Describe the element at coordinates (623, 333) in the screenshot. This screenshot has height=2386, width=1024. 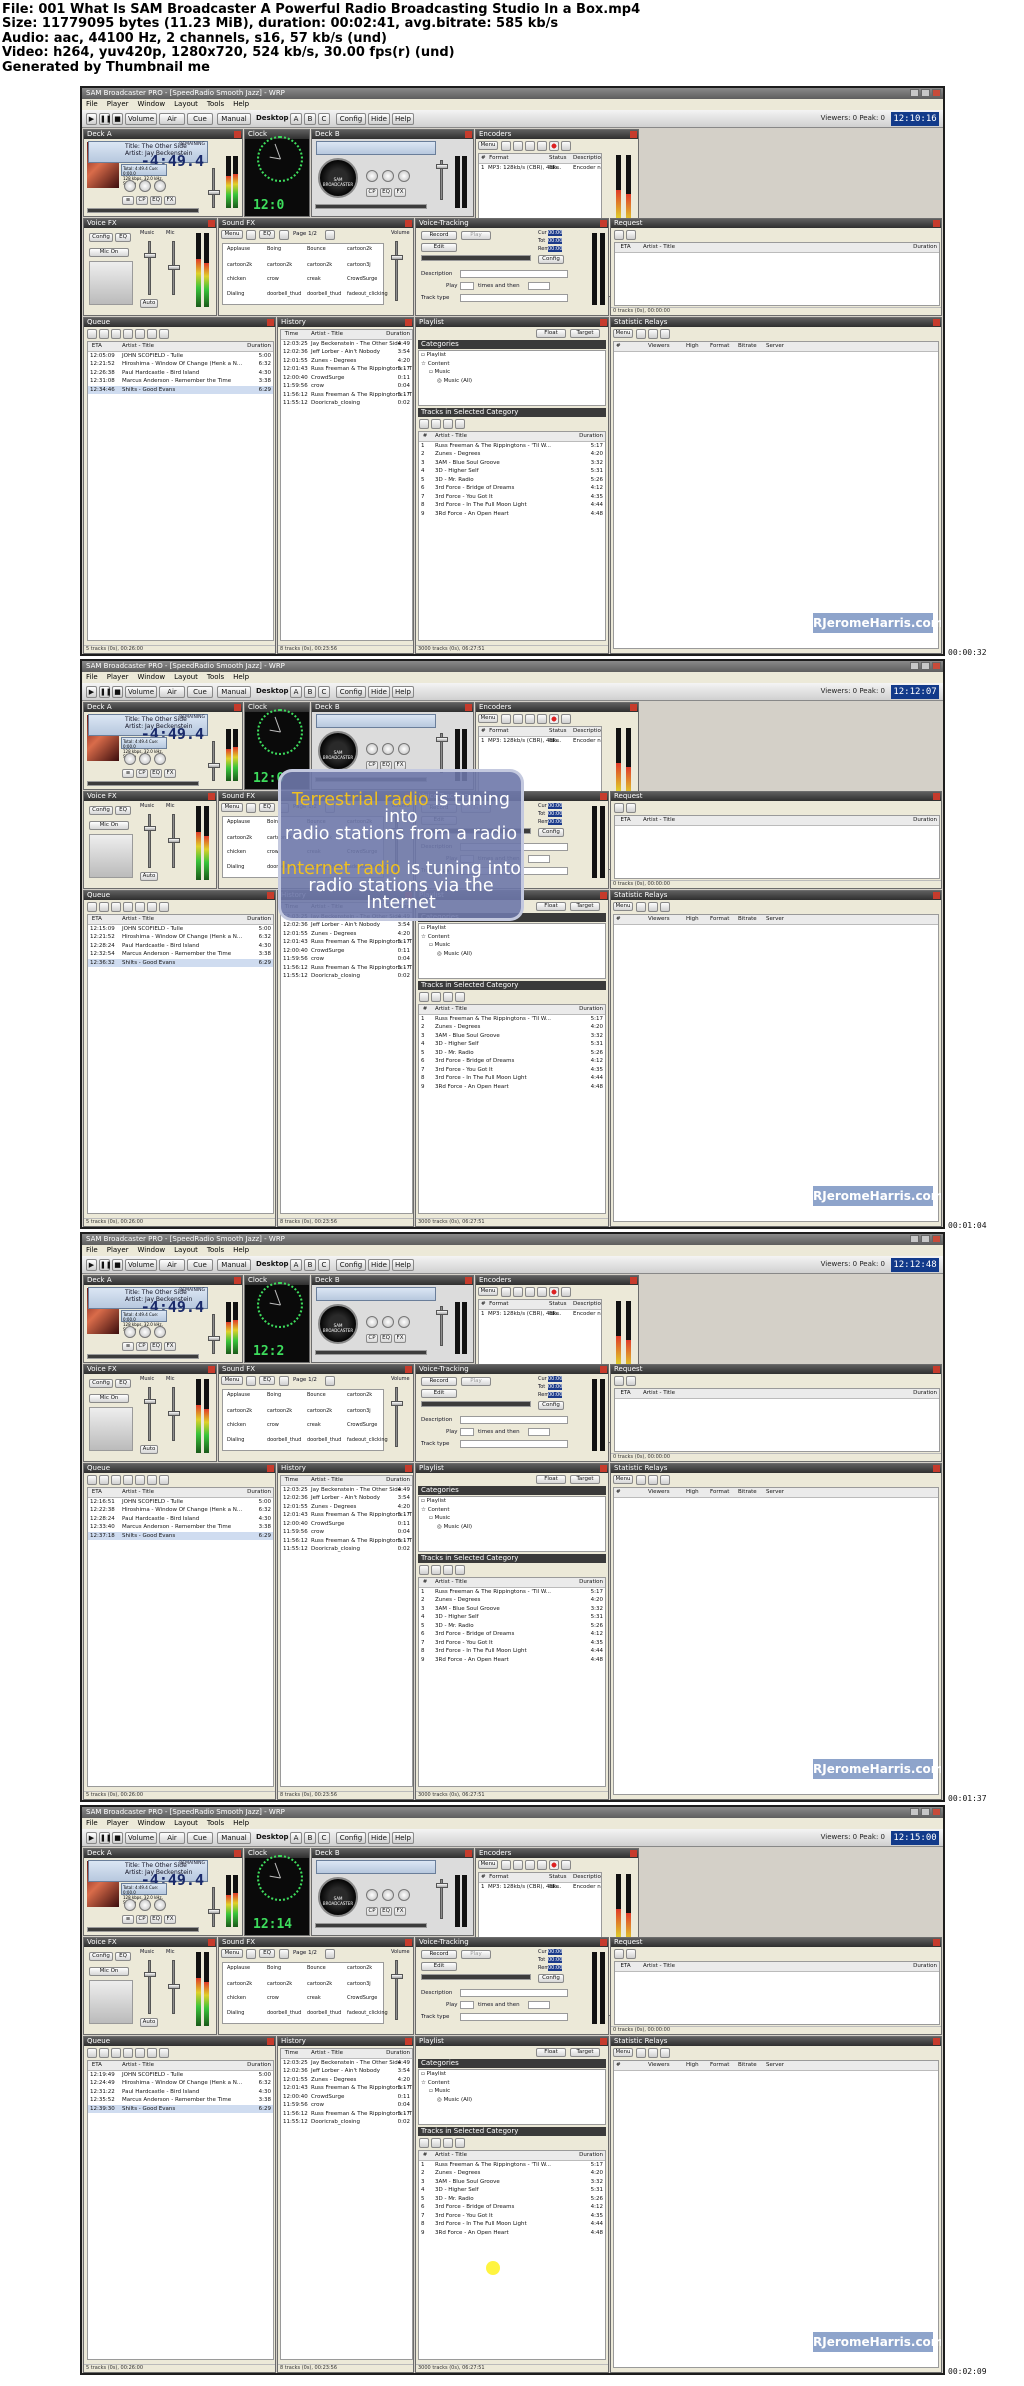
I see `relays-menu-button: Menu` at that location.